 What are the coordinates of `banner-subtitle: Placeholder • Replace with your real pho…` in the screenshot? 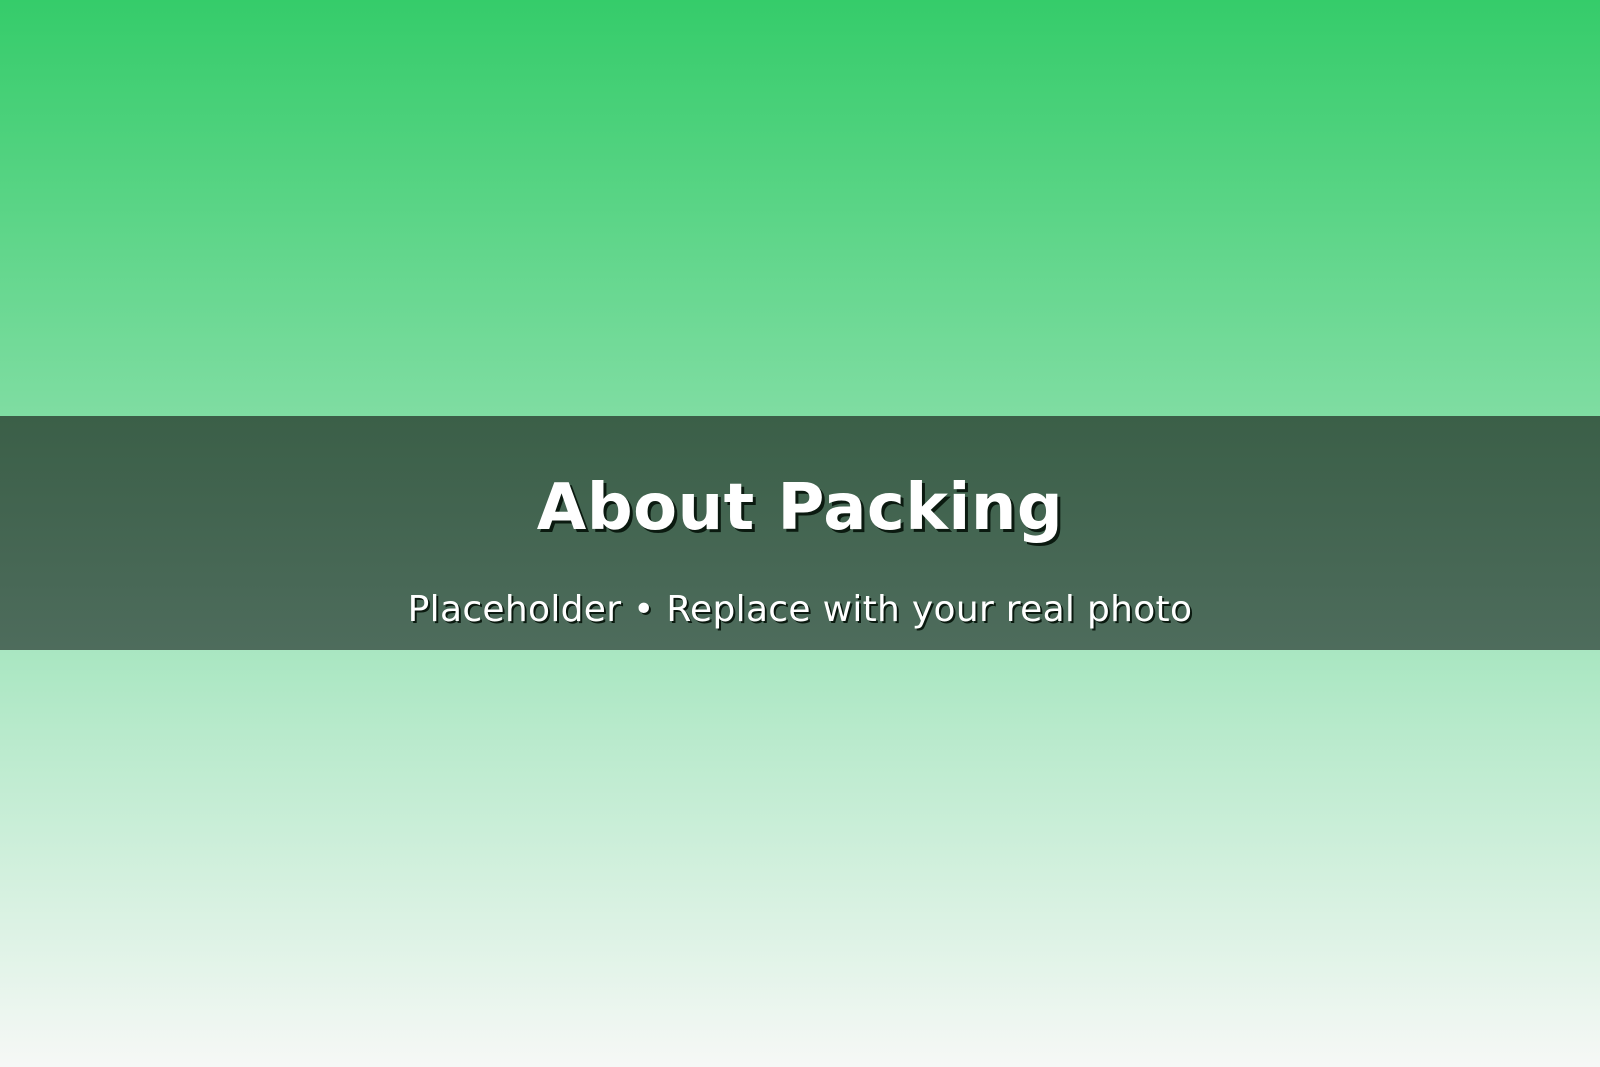 It's located at (800, 609).